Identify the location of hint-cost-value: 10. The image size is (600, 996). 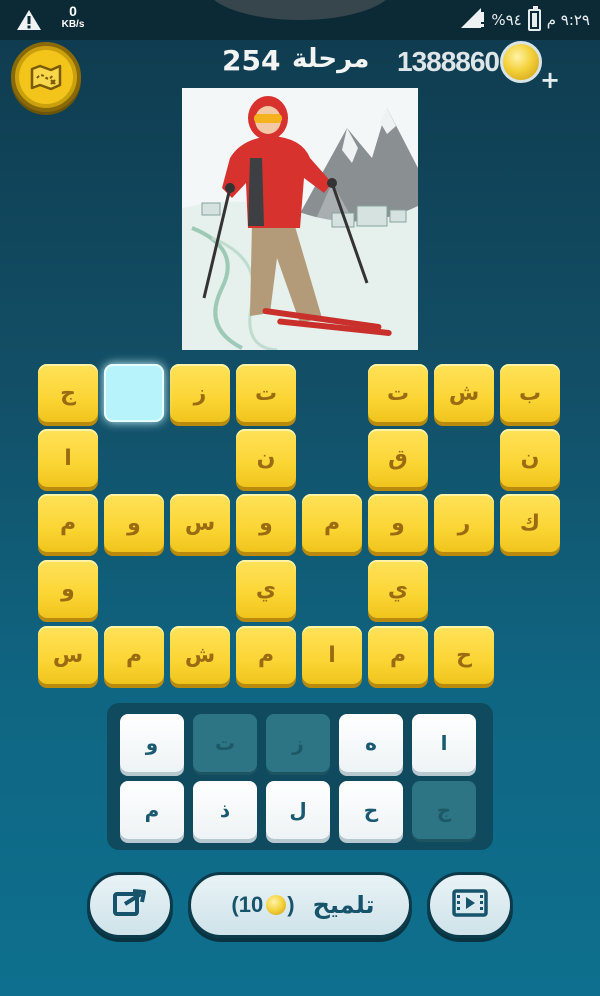
(251, 904).